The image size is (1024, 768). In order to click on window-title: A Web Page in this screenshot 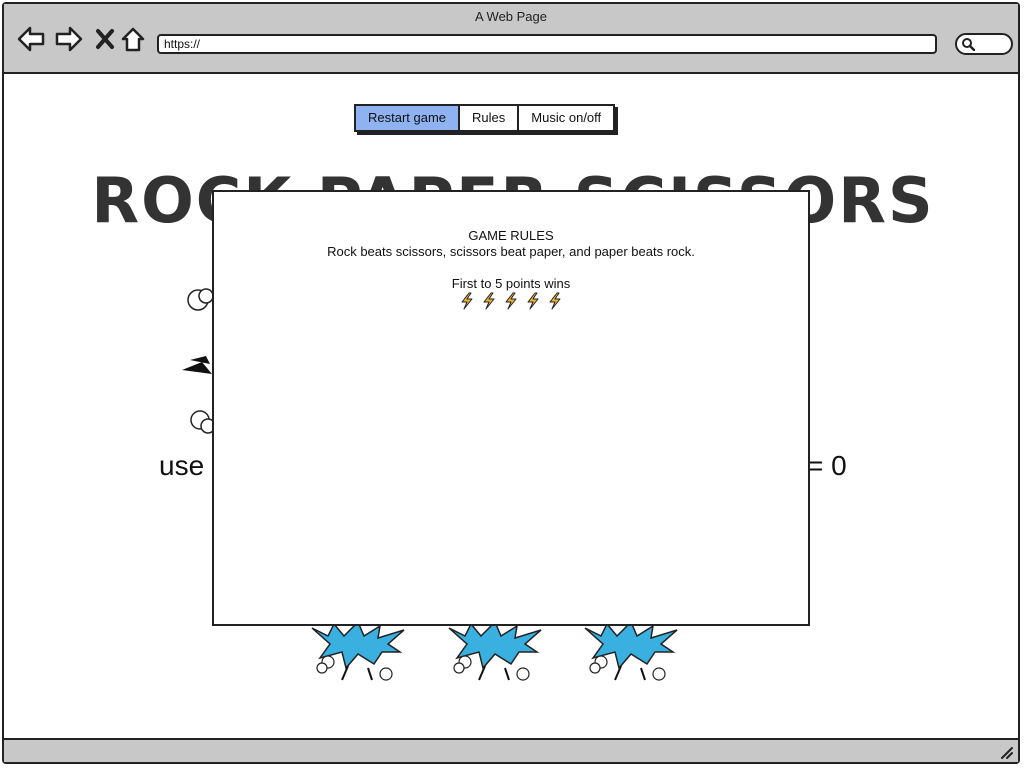, I will do `click(511, 16)`.